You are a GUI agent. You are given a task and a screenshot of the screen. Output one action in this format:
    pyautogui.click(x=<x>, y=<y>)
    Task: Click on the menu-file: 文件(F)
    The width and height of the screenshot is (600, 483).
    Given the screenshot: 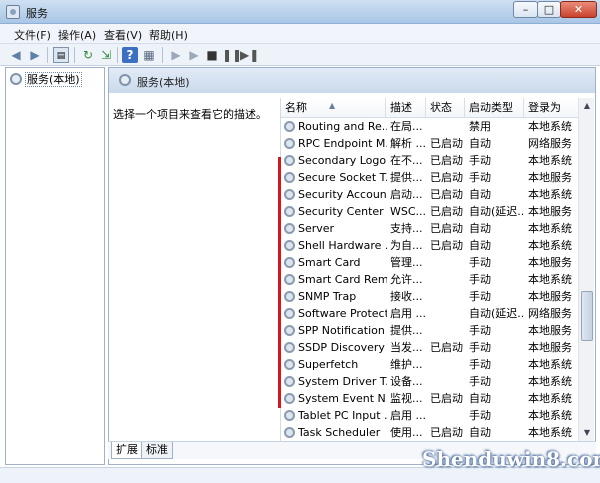 What is the action you would take?
    pyautogui.click(x=32, y=35)
    